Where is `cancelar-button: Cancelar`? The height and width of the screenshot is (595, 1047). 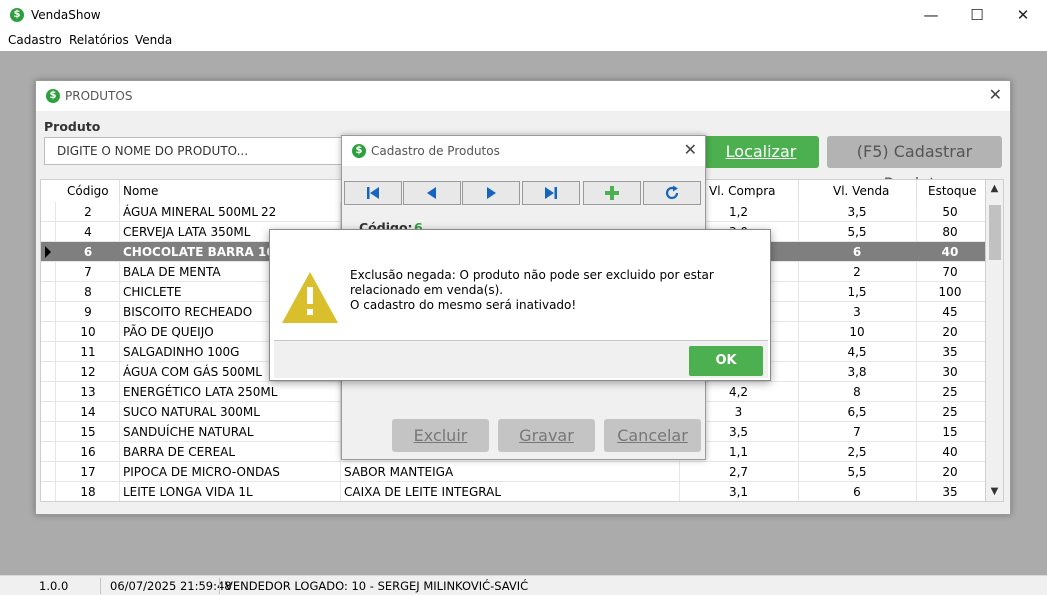
cancelar-button: Cancelar is located at coordinates (652, 435).